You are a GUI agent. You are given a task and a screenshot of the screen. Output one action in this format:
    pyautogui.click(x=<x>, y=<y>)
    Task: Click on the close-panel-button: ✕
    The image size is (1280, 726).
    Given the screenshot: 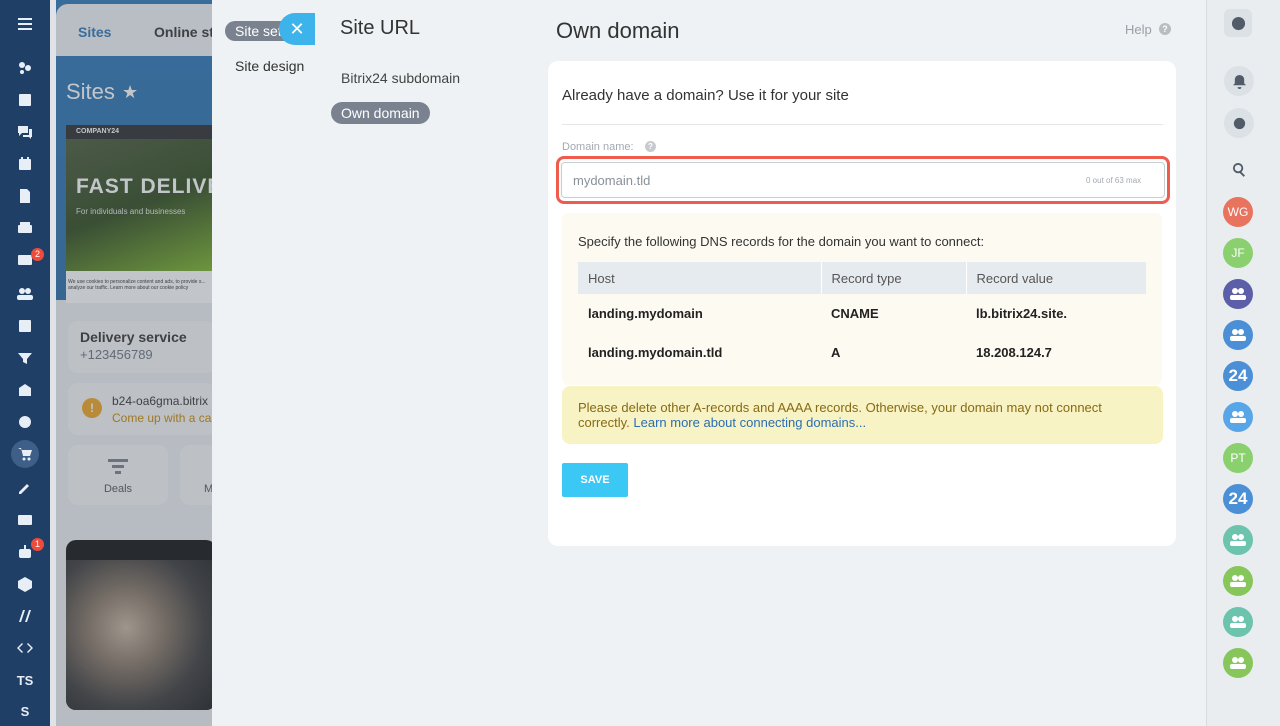 What is the action you would take?
    pyautogui.click(x=297, y=29)
    